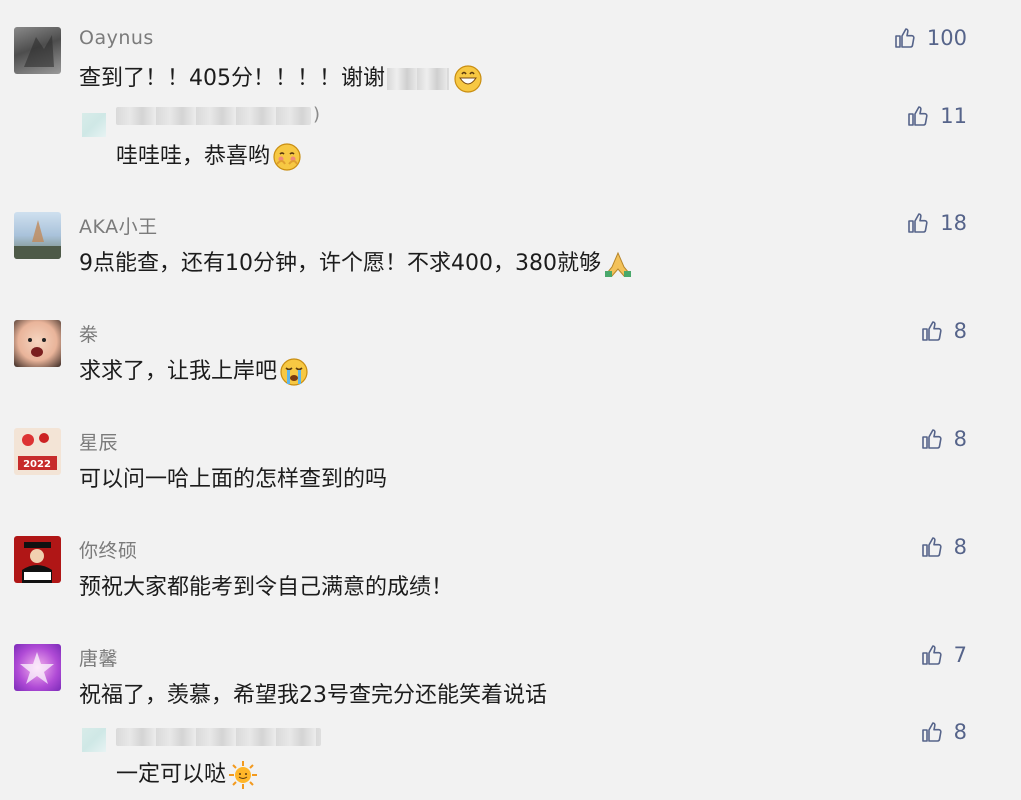  What do you see at coordinates (418, 79) in the screenshot?
I see `censored-blur` at bounding box center [418, 79].